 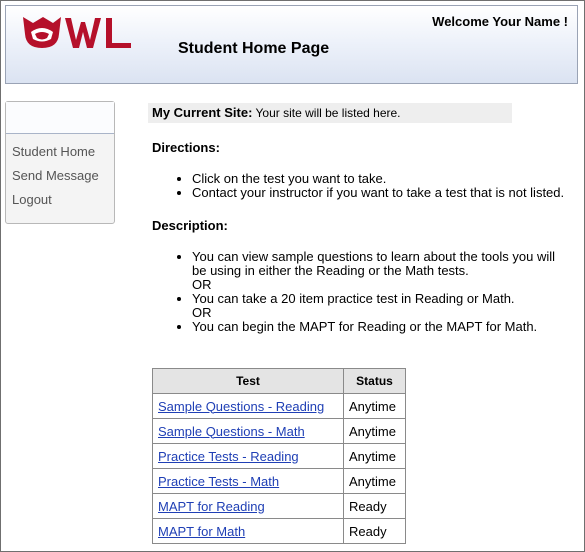 I want to click on test-link-sample-questions-math: Sample Questions - Math, so click(x=231, y=431).